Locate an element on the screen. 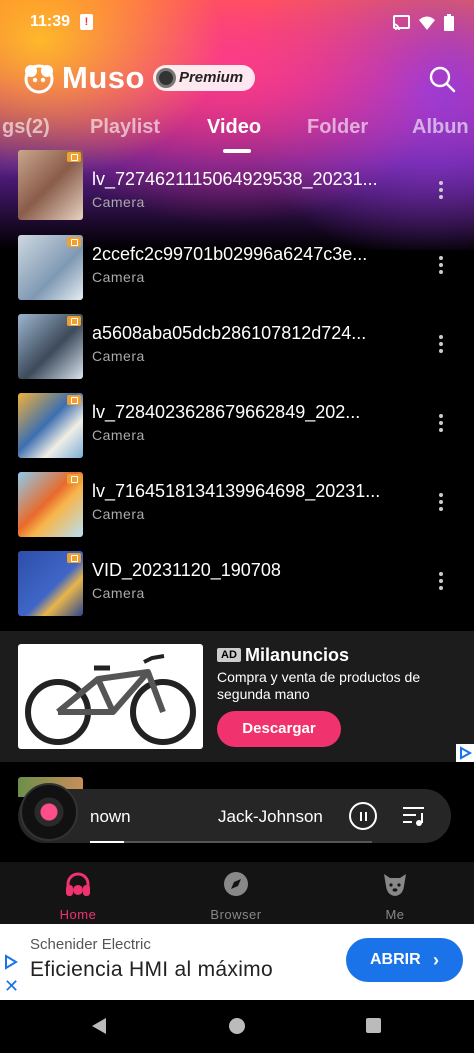  nav-me: Me is located at coordinates (395, 896).